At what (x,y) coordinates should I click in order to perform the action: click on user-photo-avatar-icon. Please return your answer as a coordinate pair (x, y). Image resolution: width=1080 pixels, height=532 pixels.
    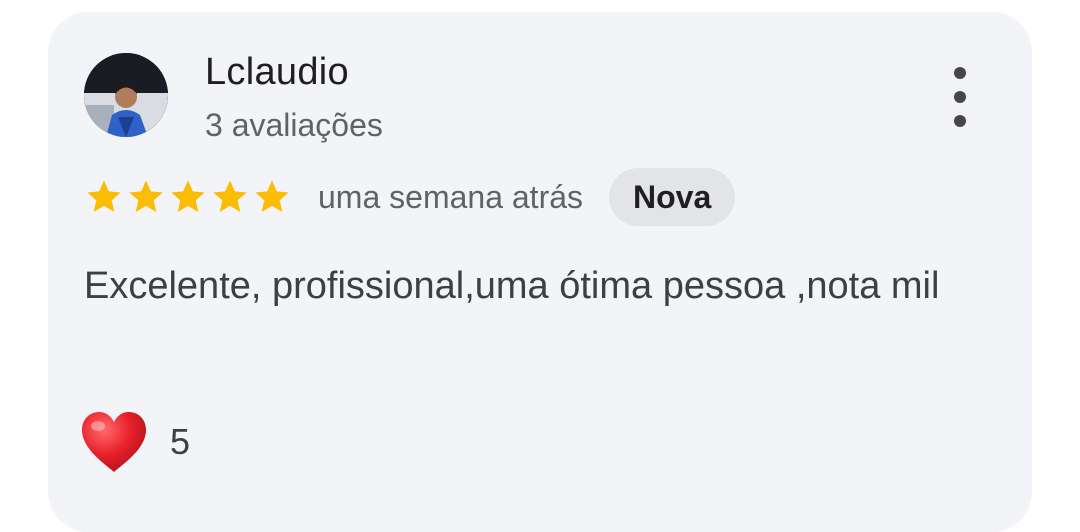
    Looking at the image, I should click on (126, 95).